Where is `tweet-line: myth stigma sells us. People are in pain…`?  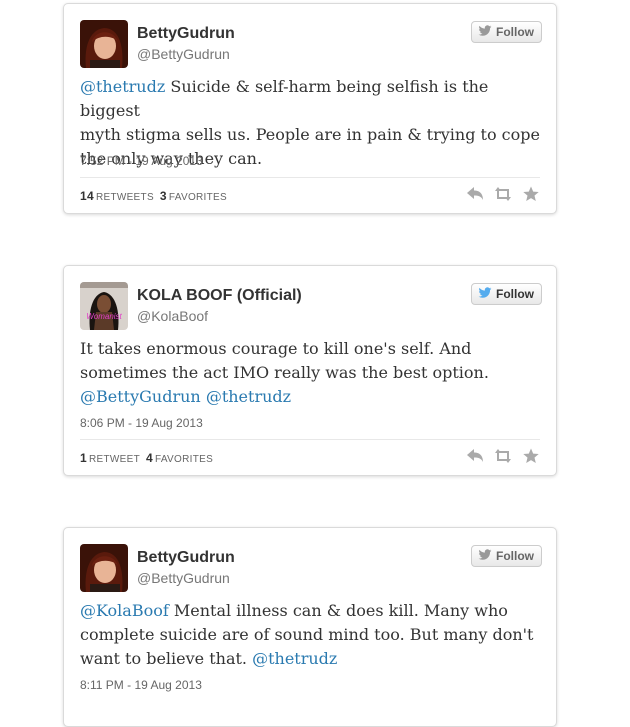 tweet-line: myth stigma sells us. People are in pain… is located at coordinates (311, 135).